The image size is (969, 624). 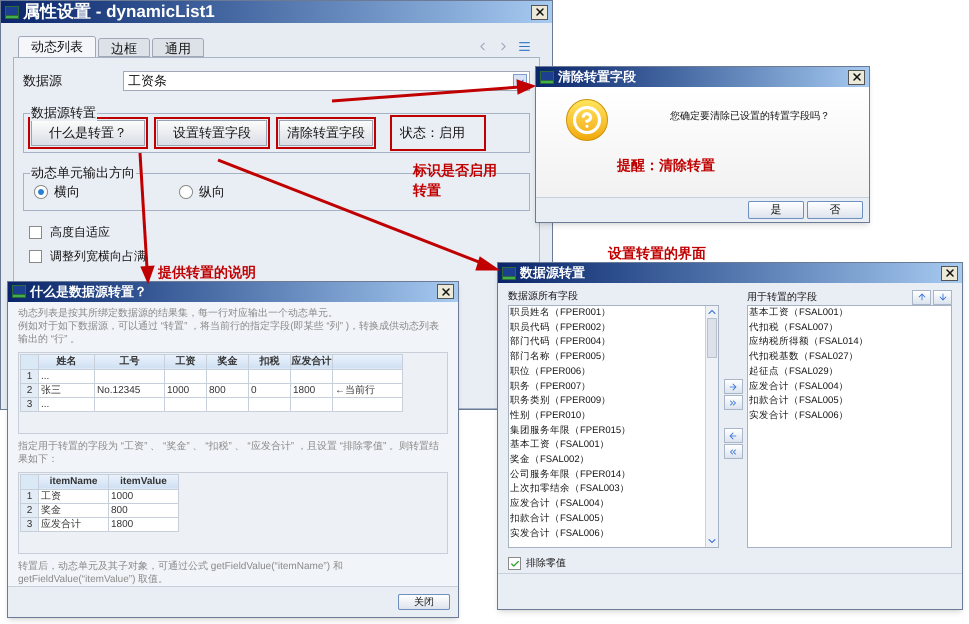 I want to click on action-button: 清除转置字段, so click(x=326, y=133).